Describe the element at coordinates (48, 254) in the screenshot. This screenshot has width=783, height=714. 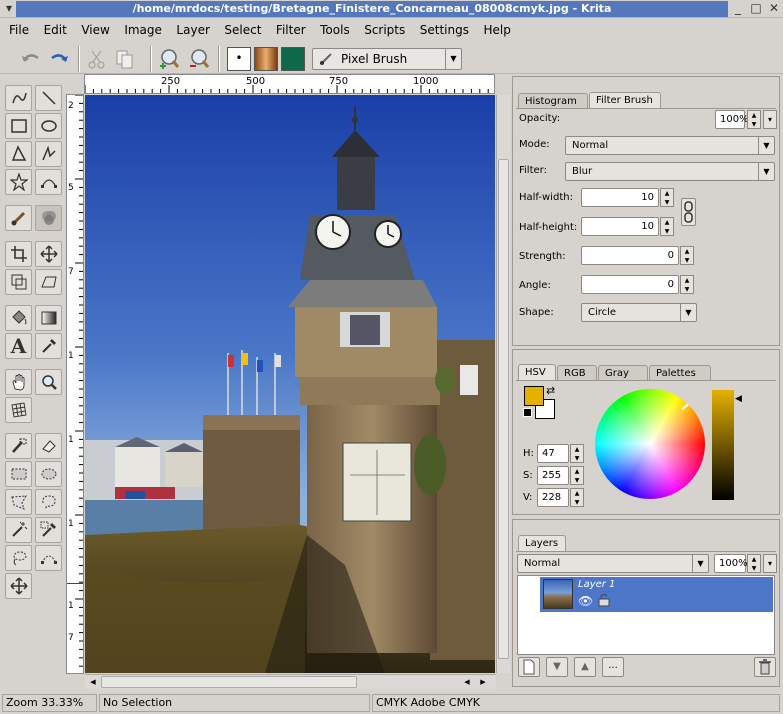
I see `move-tool-icon` at that location.